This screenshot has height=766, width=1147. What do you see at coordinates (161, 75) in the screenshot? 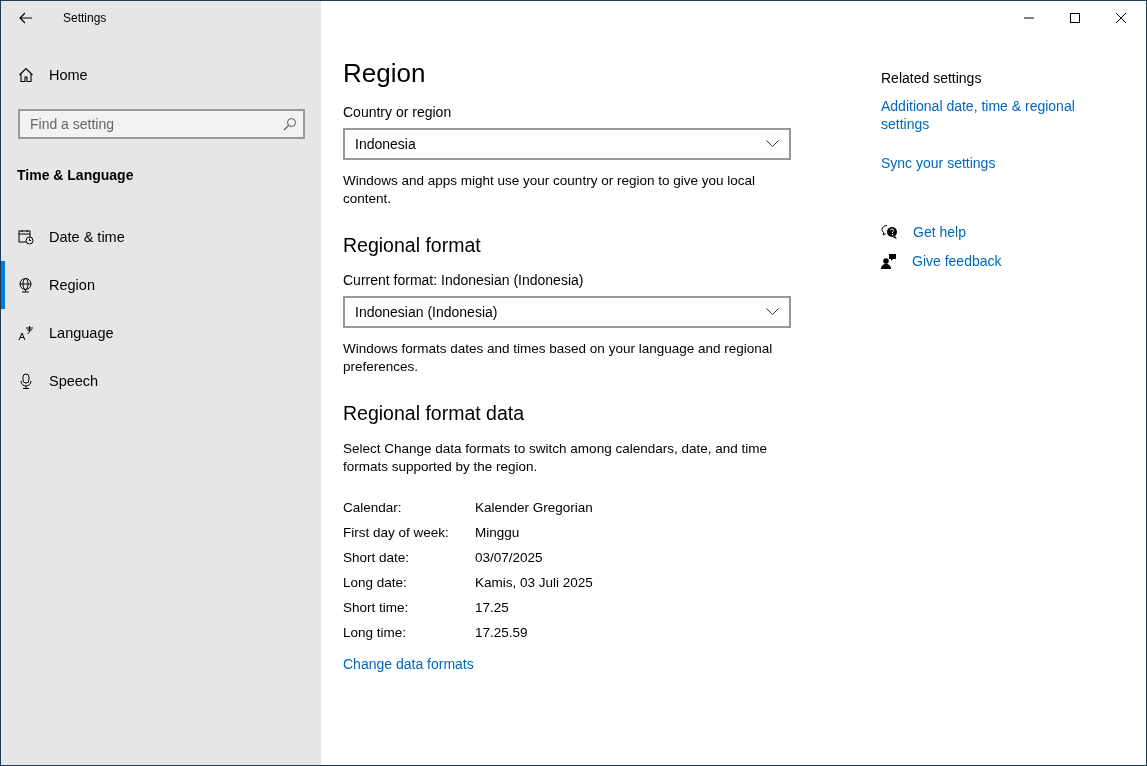
I see `home-link: Home` at bounding box center [161, 75].